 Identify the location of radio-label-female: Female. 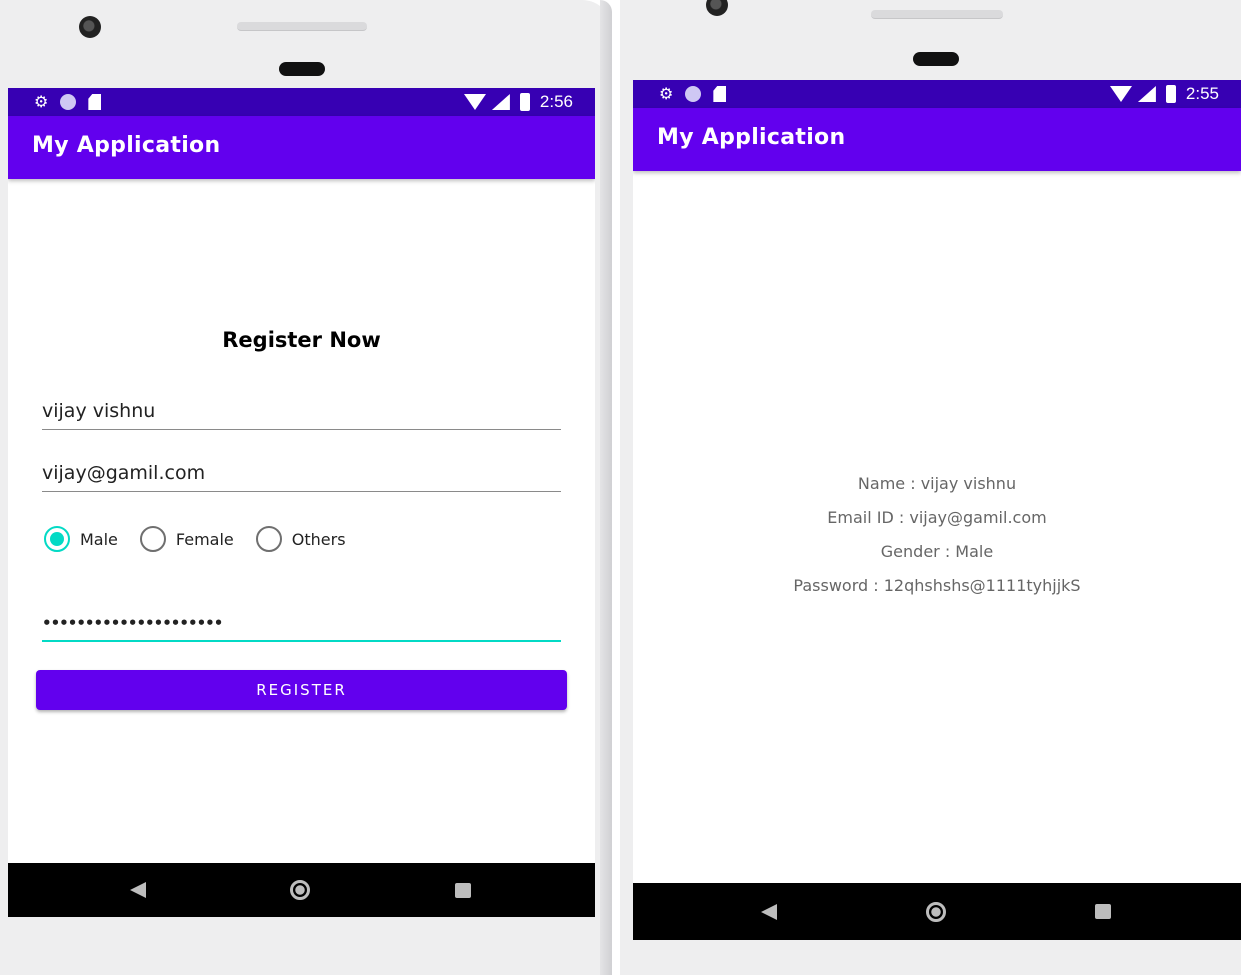
(204, 539).